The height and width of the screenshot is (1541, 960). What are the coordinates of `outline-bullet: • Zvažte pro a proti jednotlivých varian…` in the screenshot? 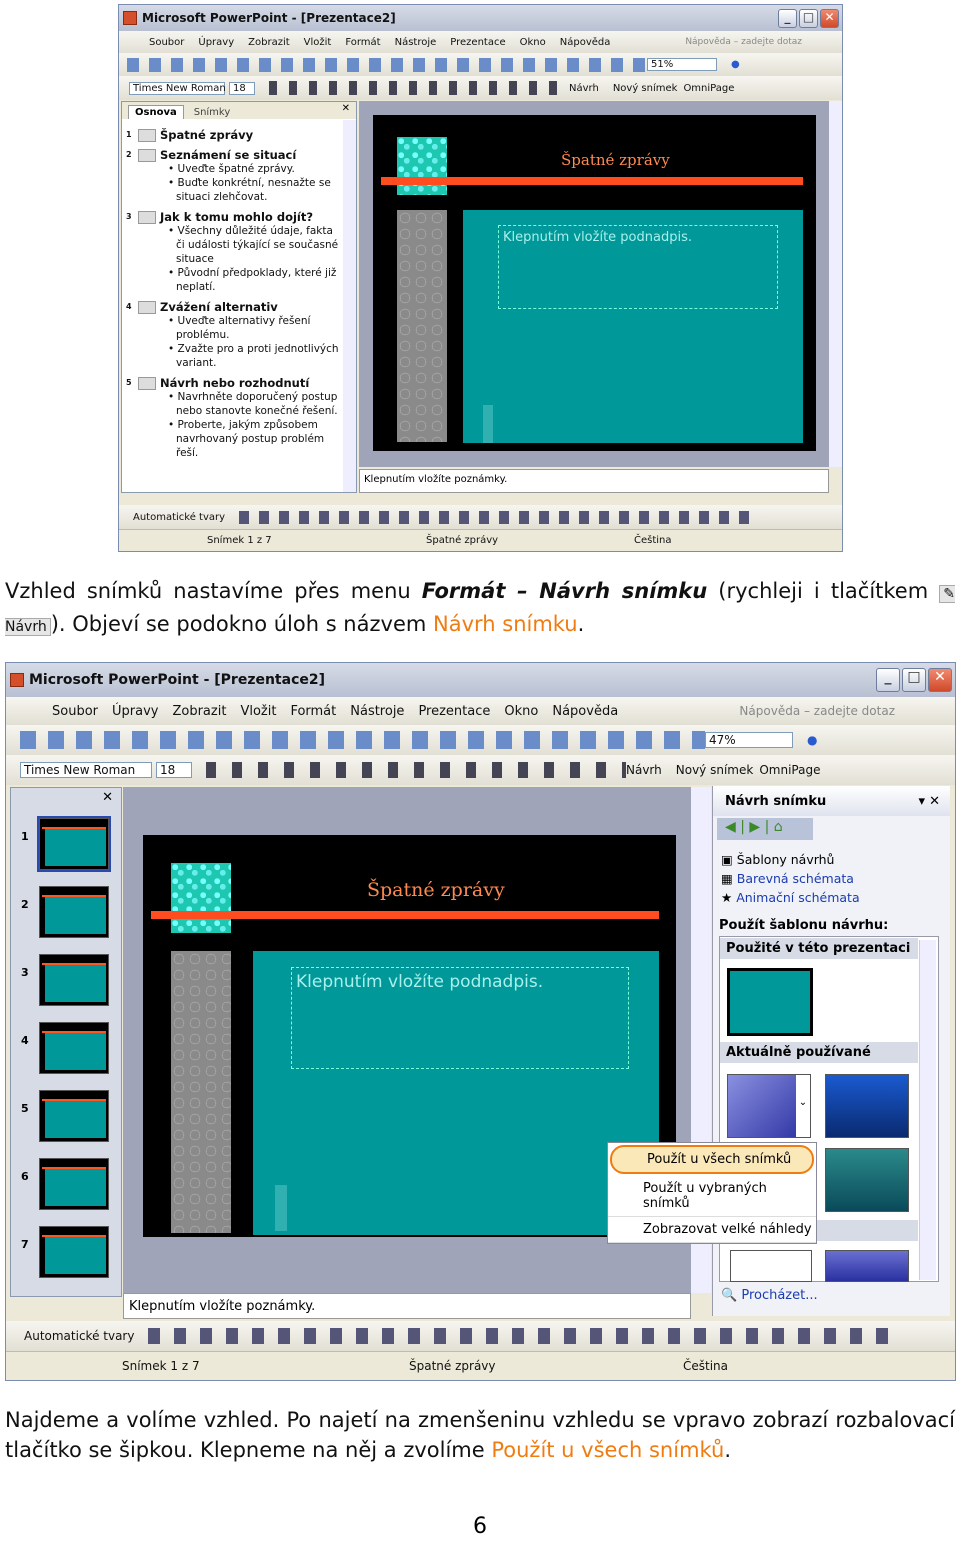 It's located at (234, 356).